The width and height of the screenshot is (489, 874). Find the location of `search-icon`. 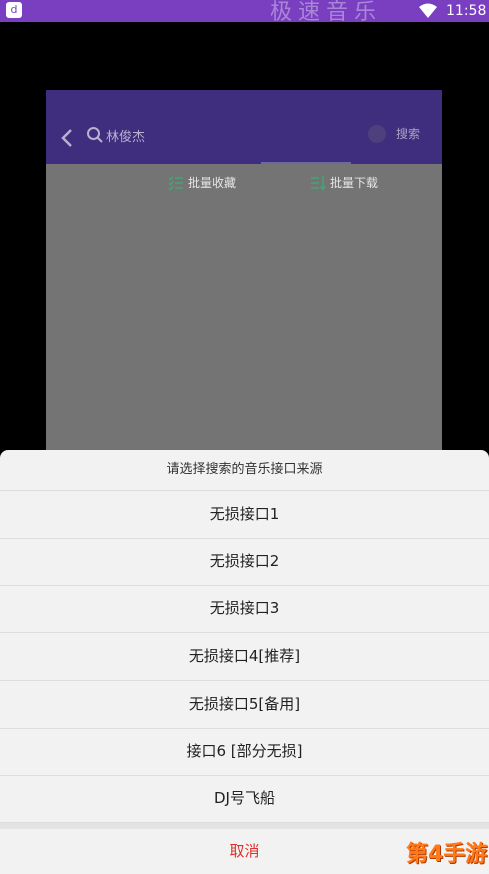

search-icon is located at coordinates (95, 135).